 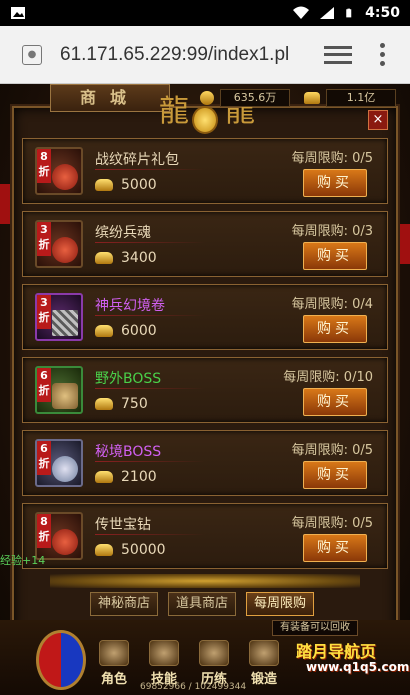 What do you see at coordinates (263, 679) in the screenshot?
I see `menu-forge-label: 锻造` at bounding box center [263, 679].